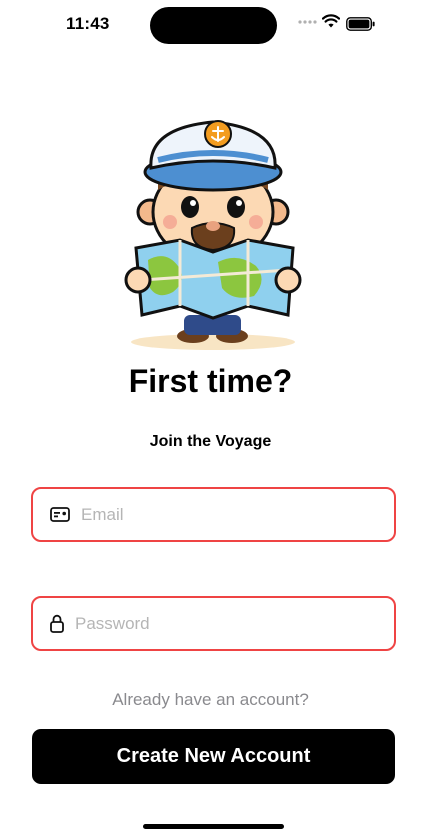  Describe the element at coordinates (231, 514) in the screenshot. I see `email-input` at that location.